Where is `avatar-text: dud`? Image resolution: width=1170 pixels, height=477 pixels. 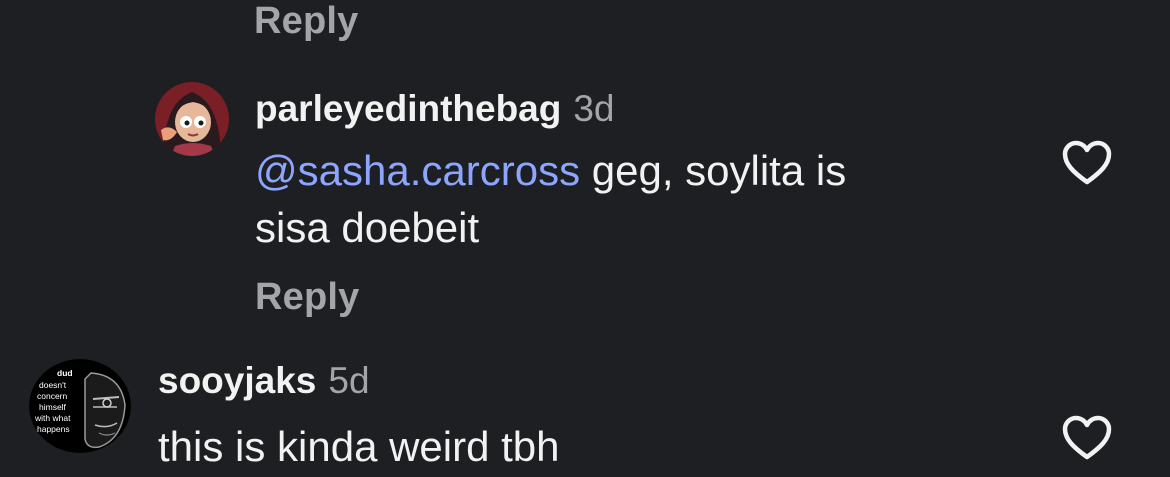
avatar-text: dud is located at coordinates (65, 373).